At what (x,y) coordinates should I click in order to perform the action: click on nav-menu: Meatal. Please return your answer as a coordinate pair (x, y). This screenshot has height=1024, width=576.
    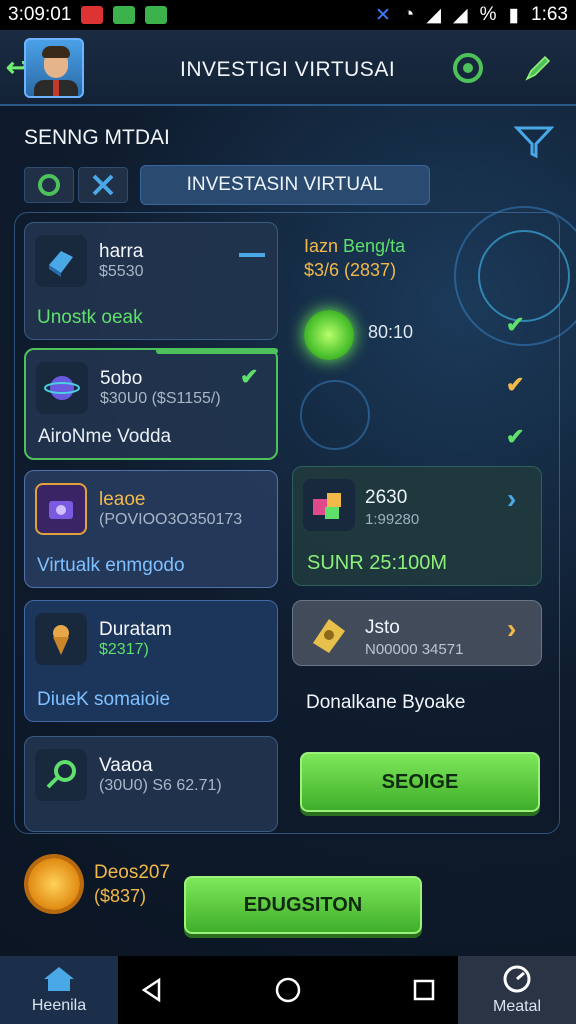
    Looking at the image, I should click on (517, 990).